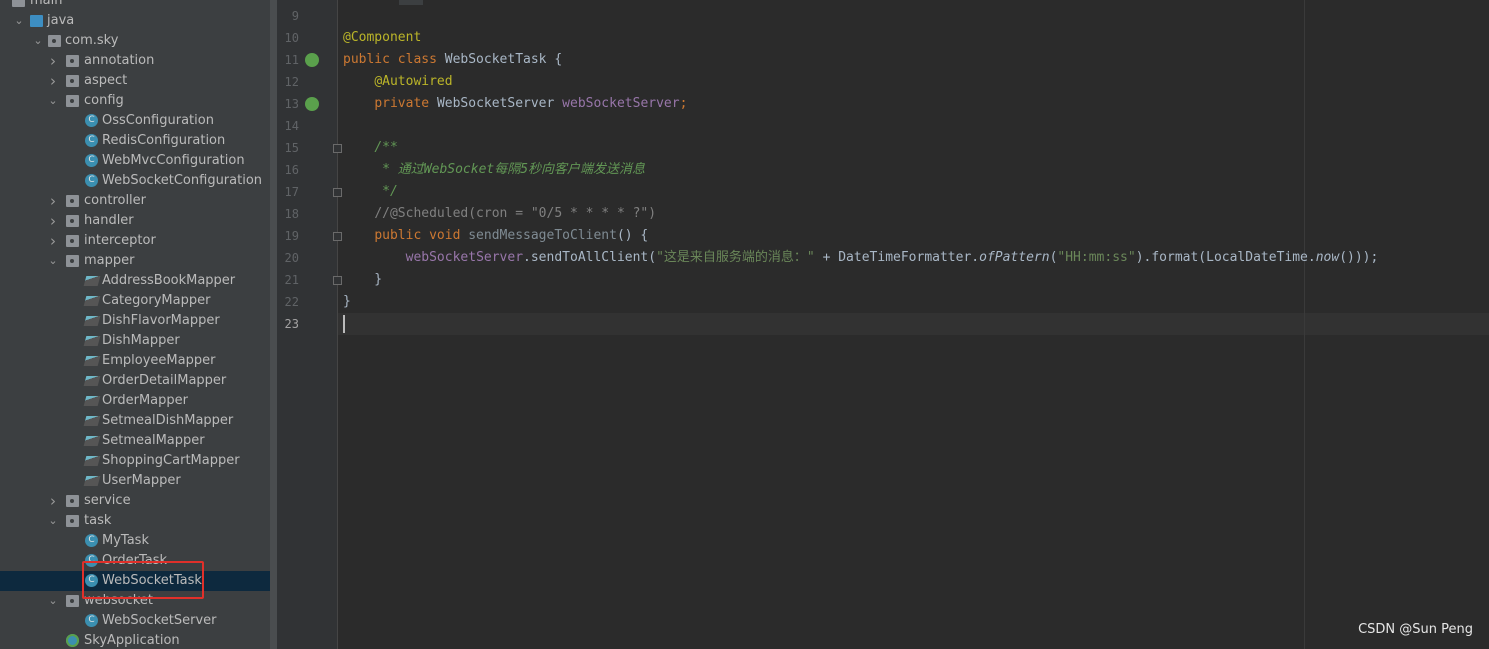 The image size is (1489, 649). Describe the element at coordinates (46, 4) in the screenshot. I see `tree-item-label: main` at that location.